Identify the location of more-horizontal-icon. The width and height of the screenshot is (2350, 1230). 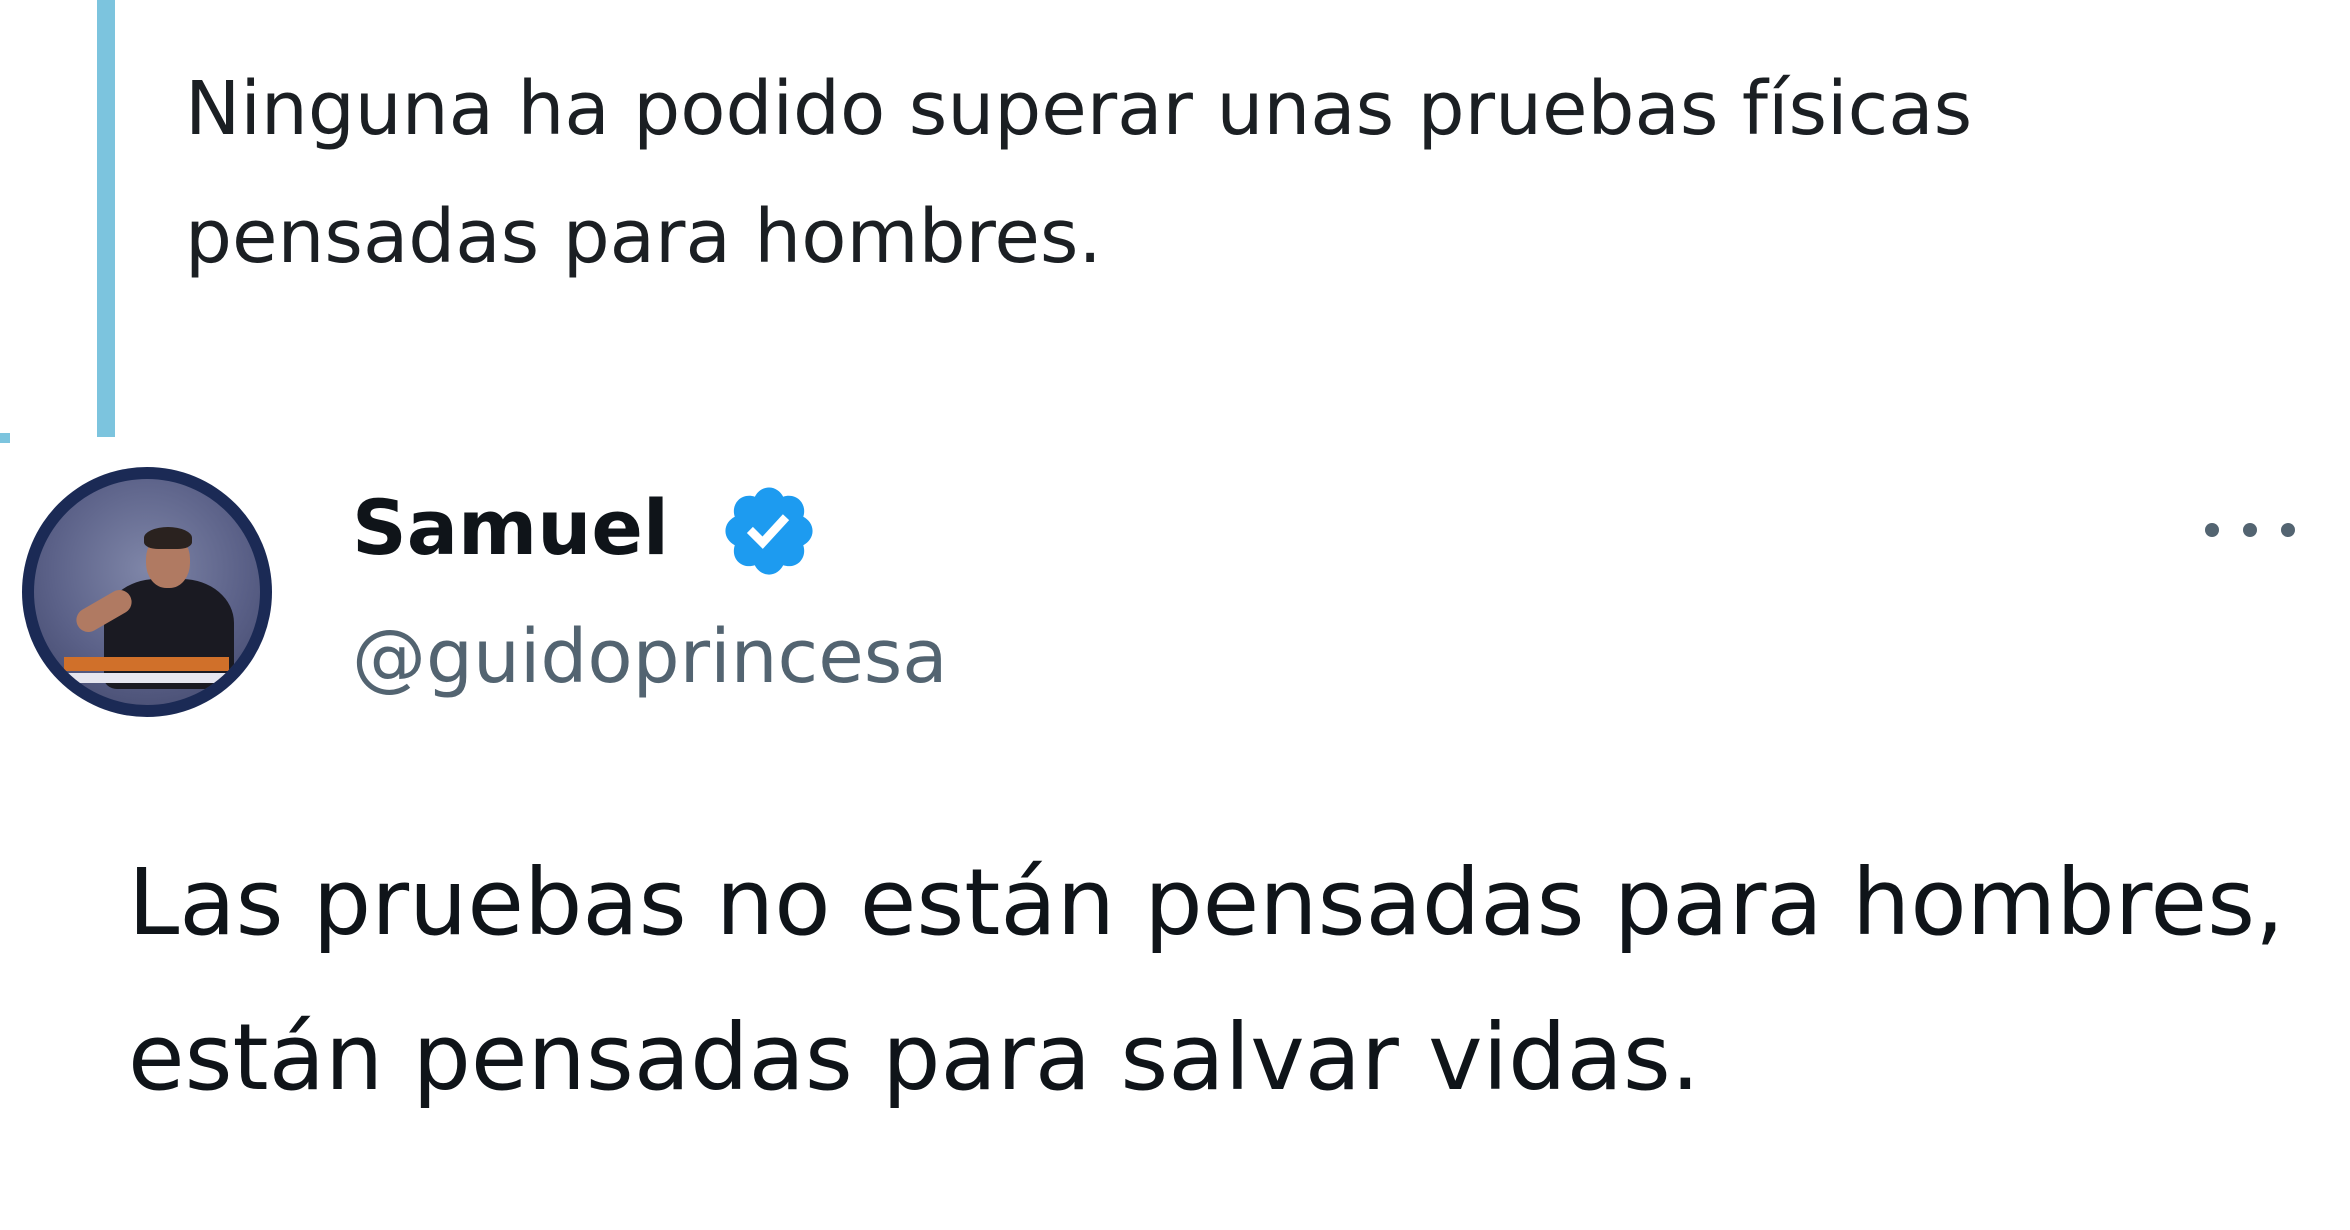
(2212, 530).